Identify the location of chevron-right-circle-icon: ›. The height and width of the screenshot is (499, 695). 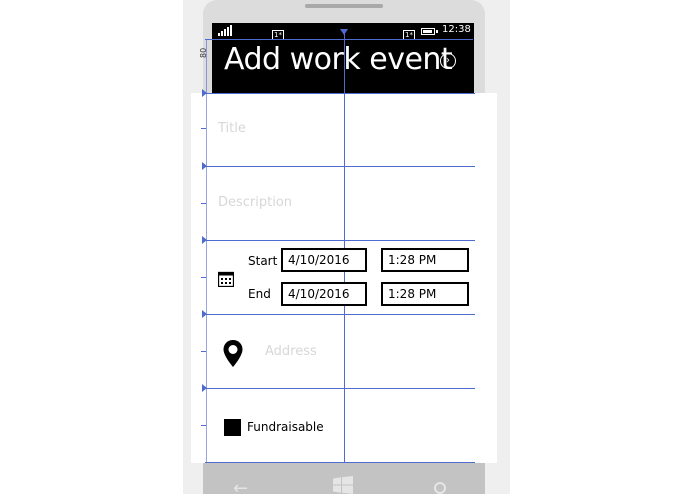
(448, 61).